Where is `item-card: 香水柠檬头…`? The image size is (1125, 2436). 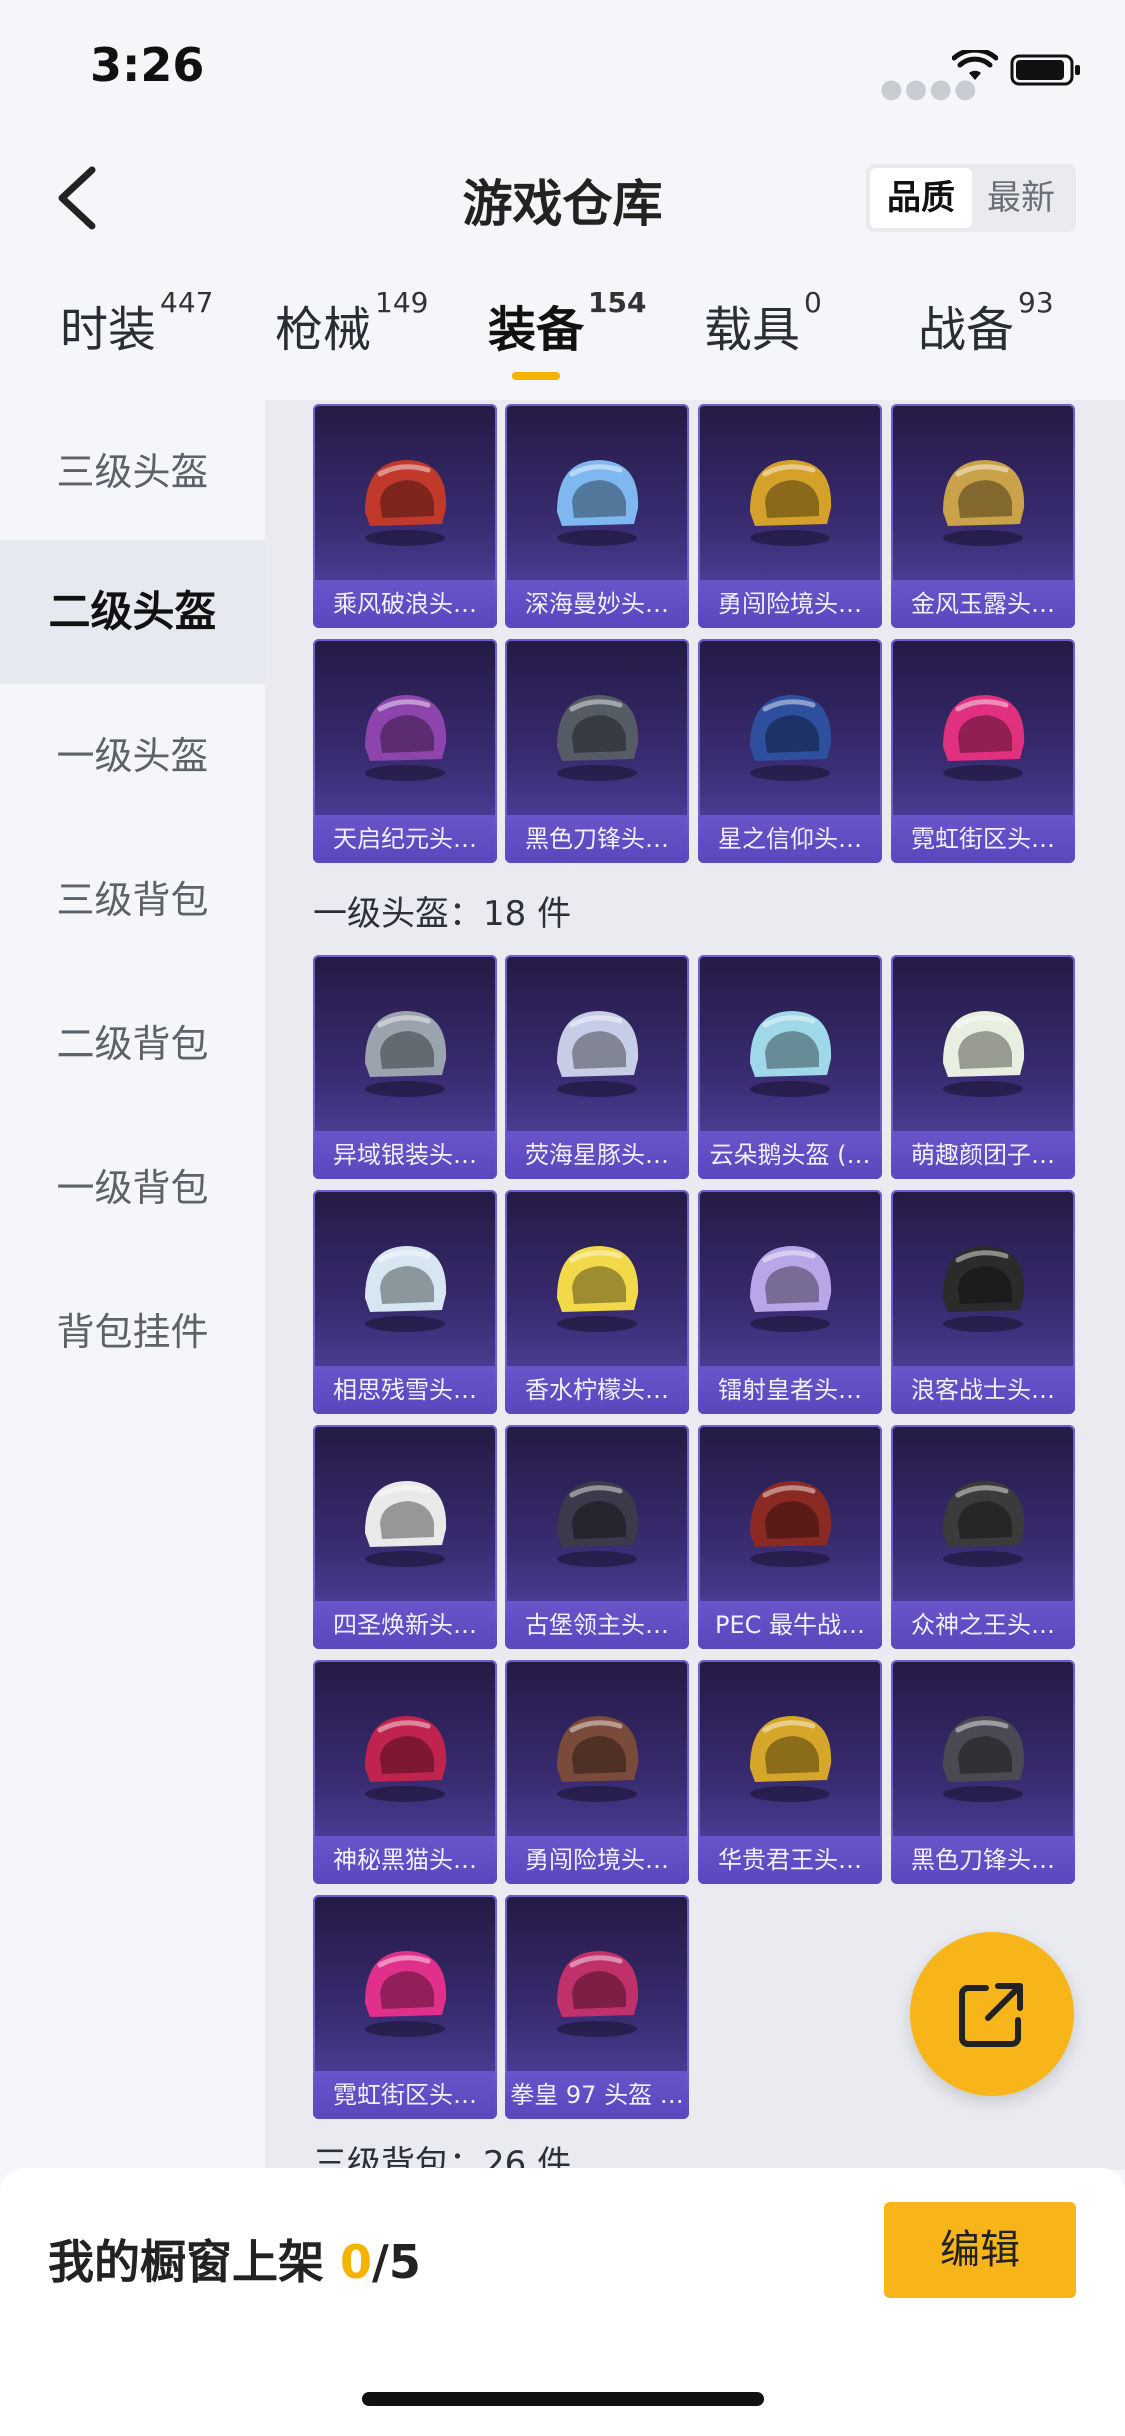
item-card: 香水柠檬头… is located at coordinates (597, 1302).